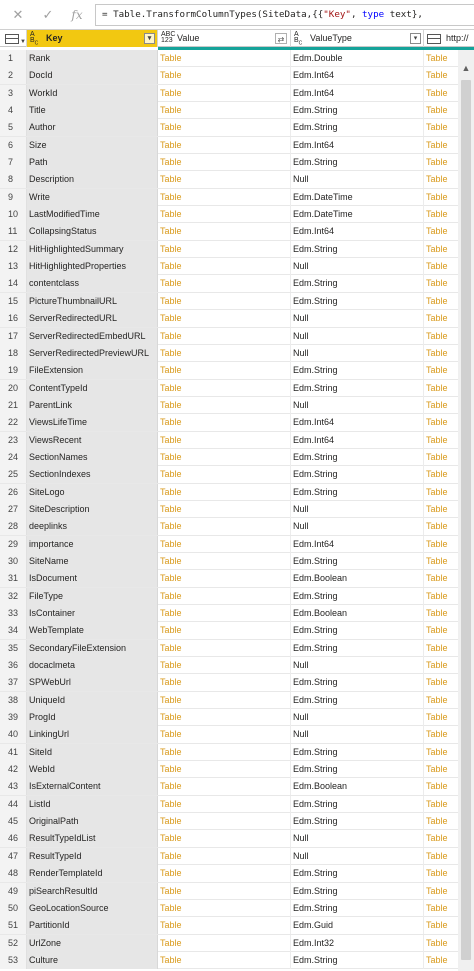  I want to click on table-row: 42 WebId Table Edm.String Table, so click(229, 770).